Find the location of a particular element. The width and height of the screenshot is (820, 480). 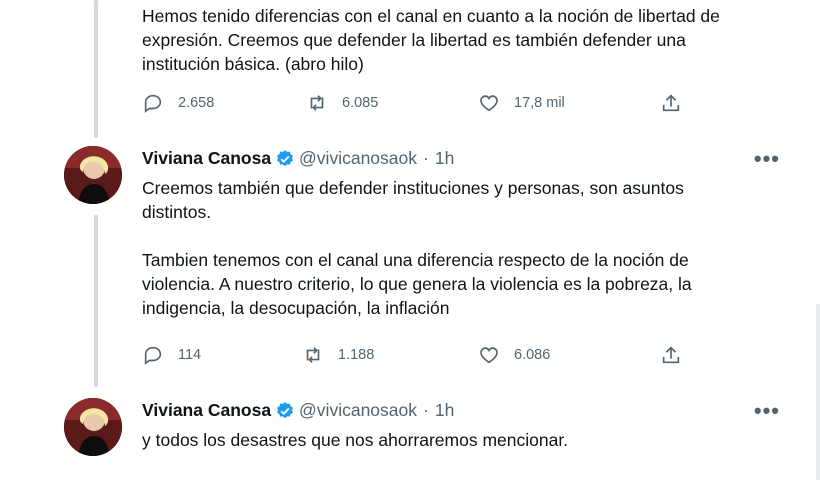

tweet-2-like-button: 6.086 is located at coordinates (514, 355).